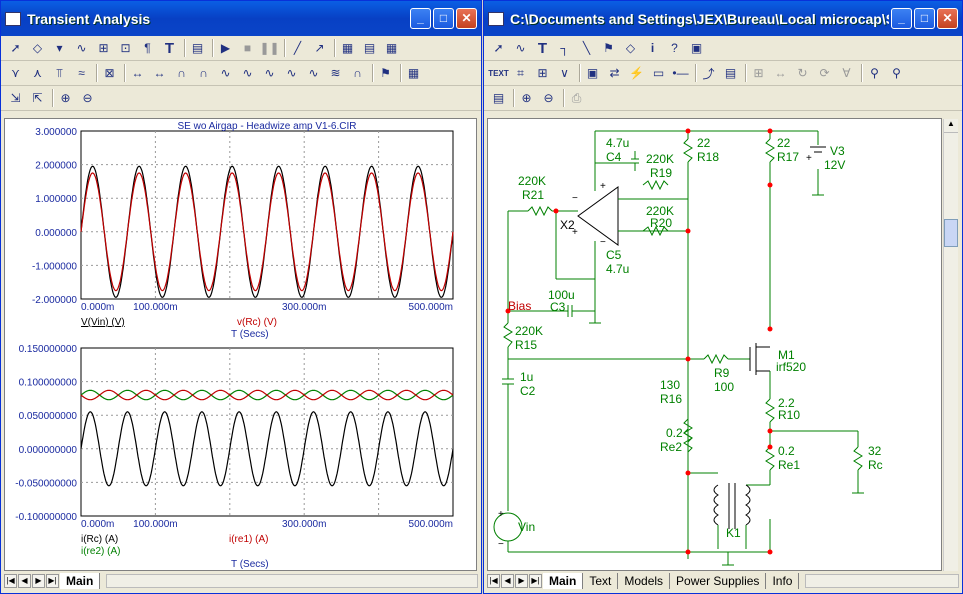  What do you see at coordinates (636, 73) in the screenshot?
I see `power-icon: ⚡` at bounding box center [636, 73].